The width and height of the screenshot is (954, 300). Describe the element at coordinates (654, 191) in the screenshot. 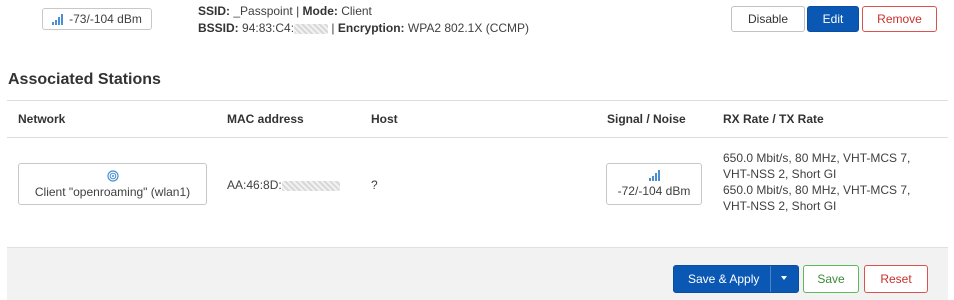

I see `station-signal-value: -72/-104 dBm` at that location.